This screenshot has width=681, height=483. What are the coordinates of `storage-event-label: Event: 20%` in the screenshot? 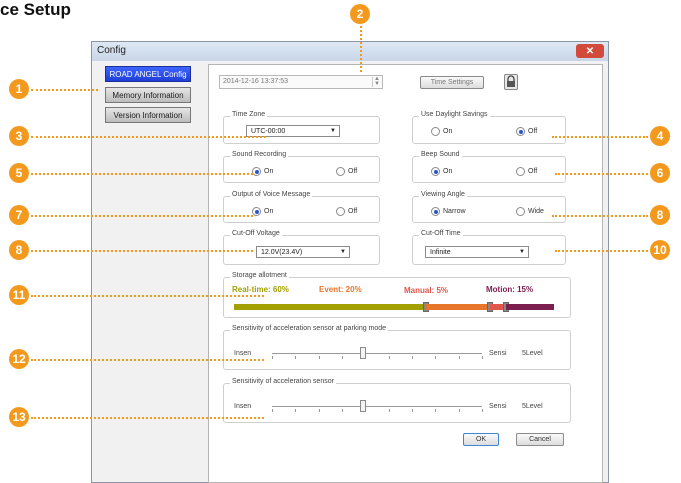 It's located at (340, 289).